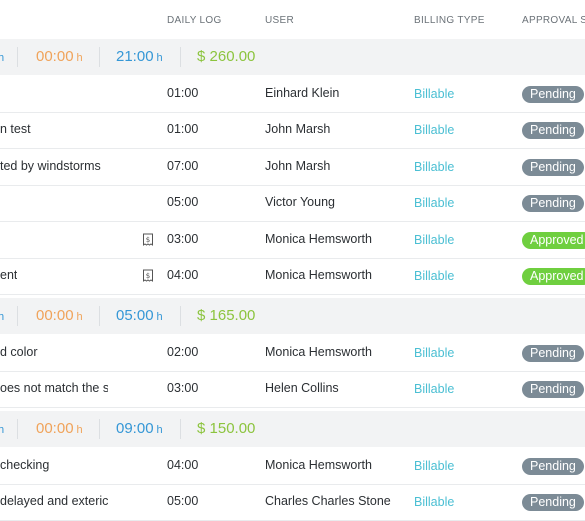 This screenshot has width=585, height=521. I want to click on group-billable-hours: 05:00 h, so click(139, 315).